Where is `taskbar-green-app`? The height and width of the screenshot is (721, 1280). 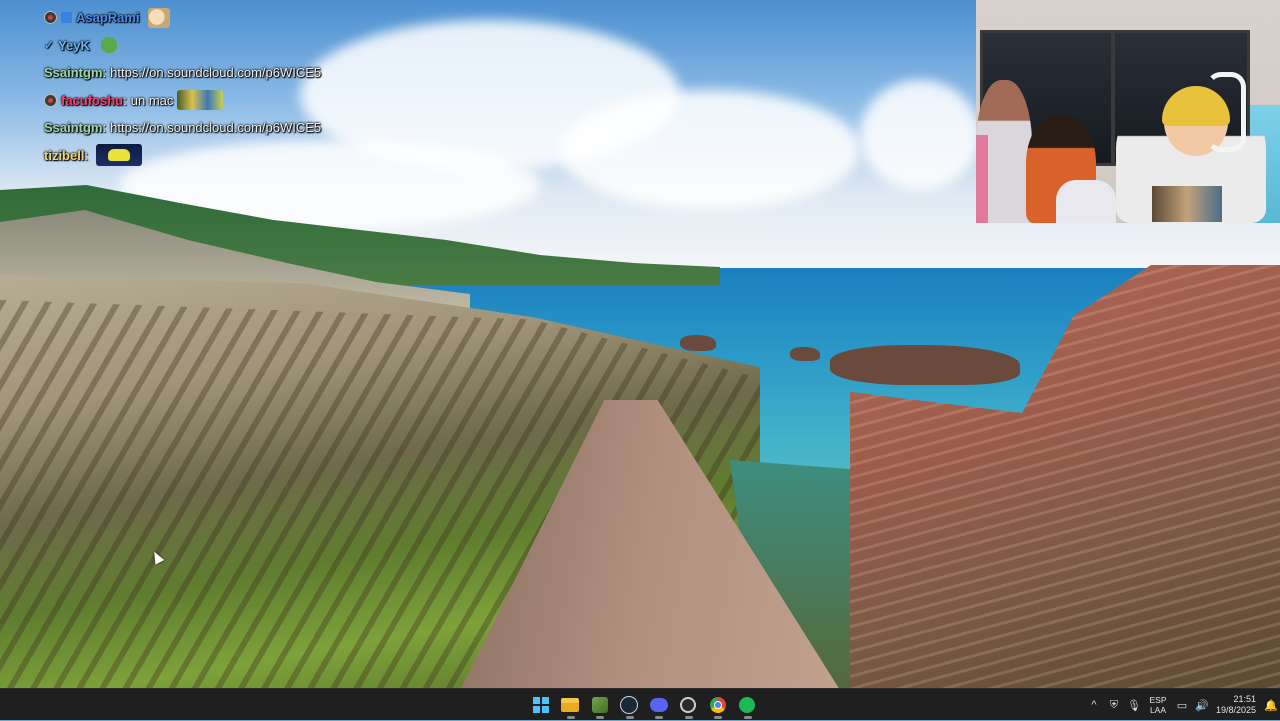 taskbar-green-app is located at coordinates (600, 705).